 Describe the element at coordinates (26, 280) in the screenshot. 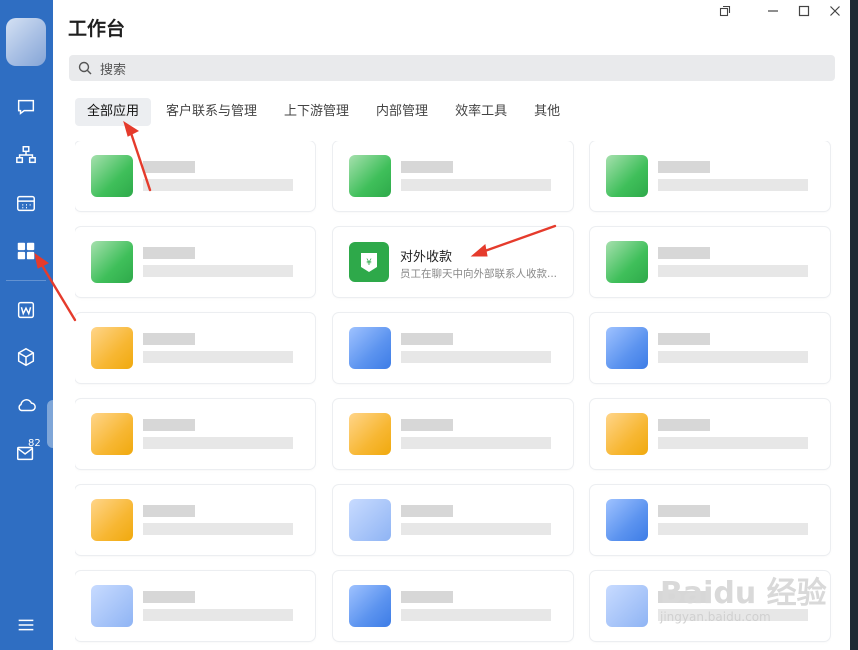

I see `rail-divider` at that location.